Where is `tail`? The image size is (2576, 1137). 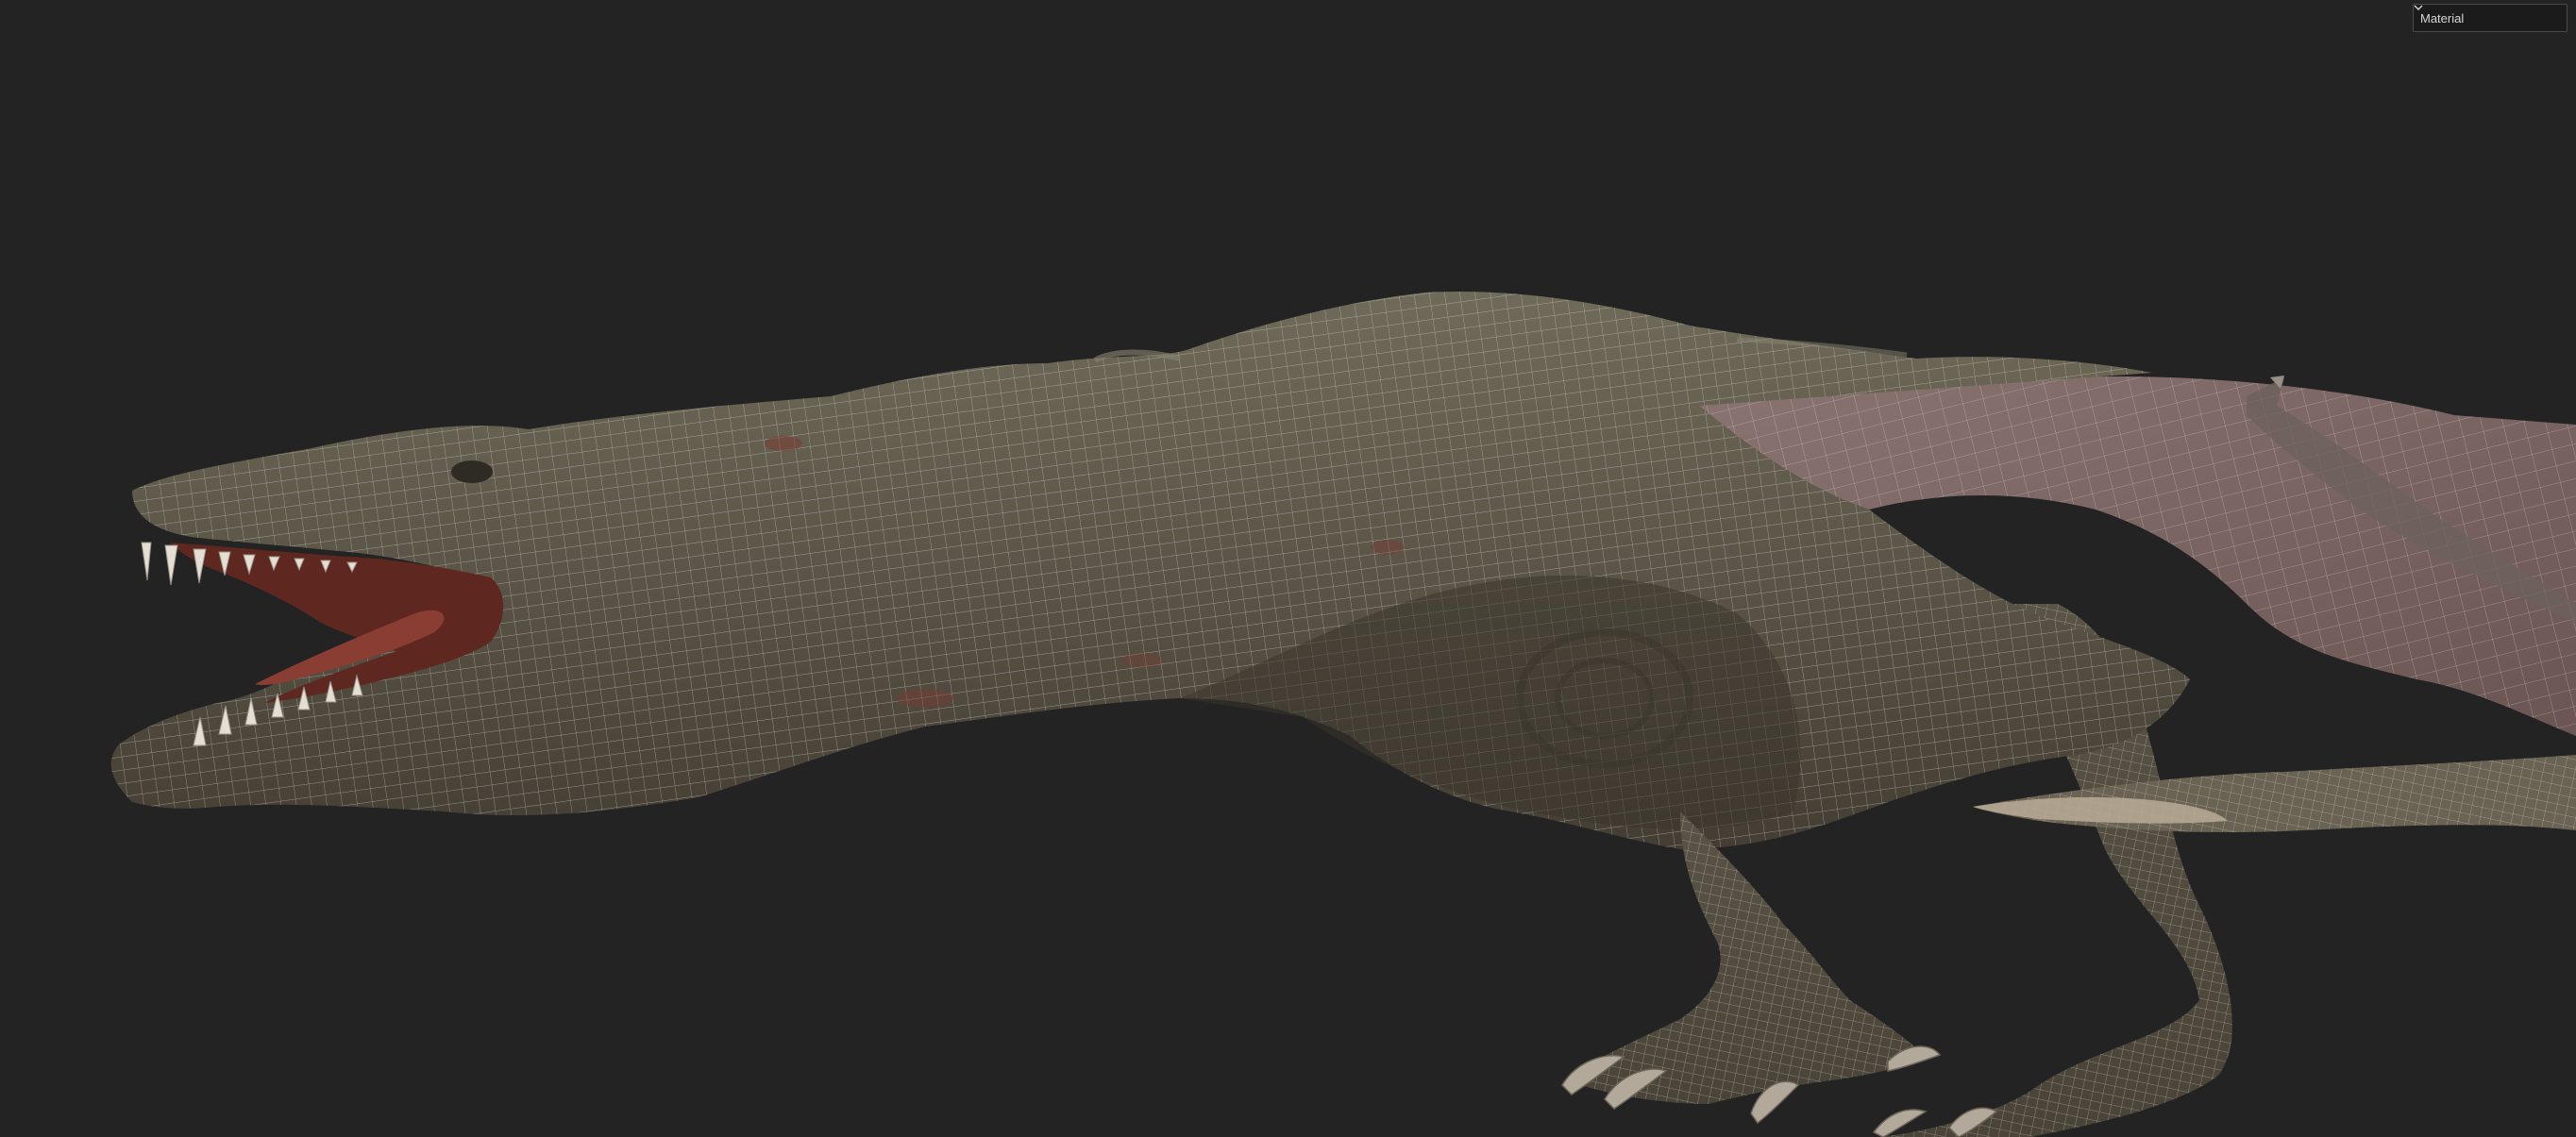 tail is located at coordinates (2274, 793).